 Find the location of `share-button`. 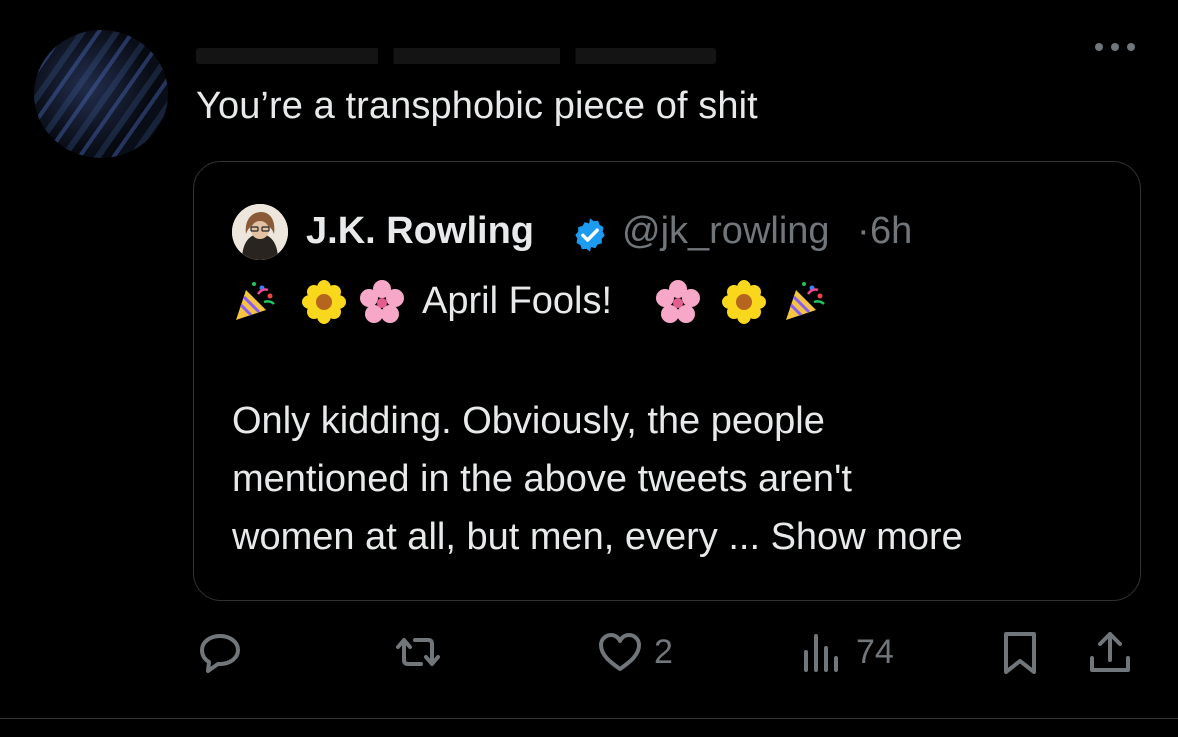

share-button is located at coordinates (1110, 652).